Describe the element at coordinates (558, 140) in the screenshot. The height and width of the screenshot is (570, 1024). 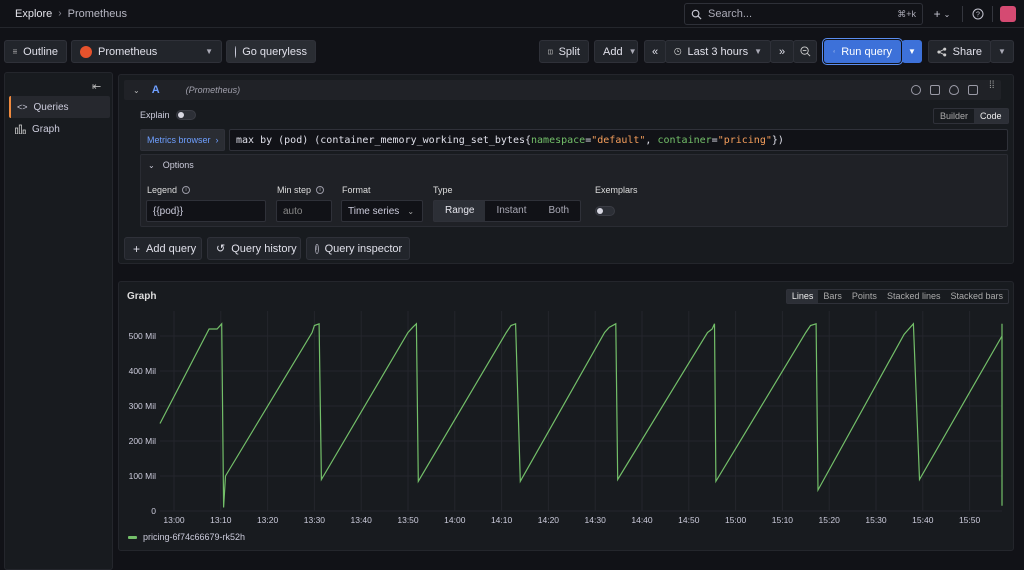
I see `expr-label-key: namespace` at that location.